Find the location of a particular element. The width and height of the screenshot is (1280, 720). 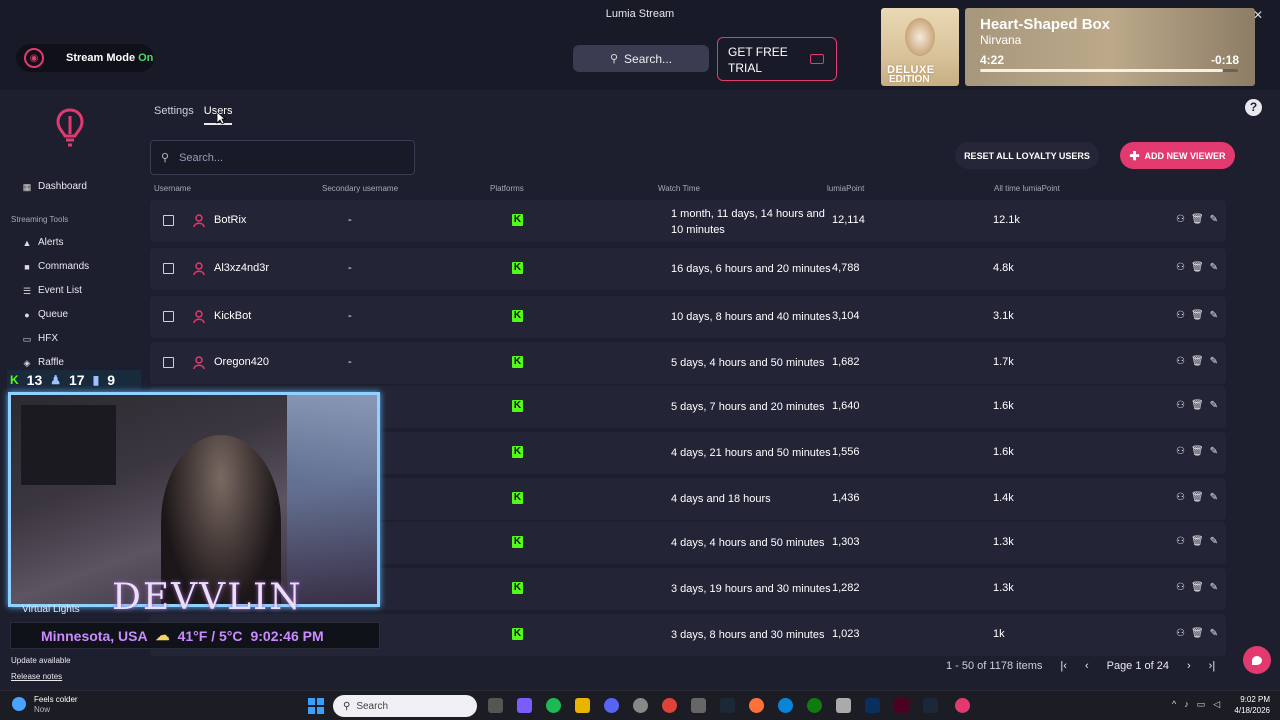

remaining-time: -0:18 is located at coordinates (1224, 60).